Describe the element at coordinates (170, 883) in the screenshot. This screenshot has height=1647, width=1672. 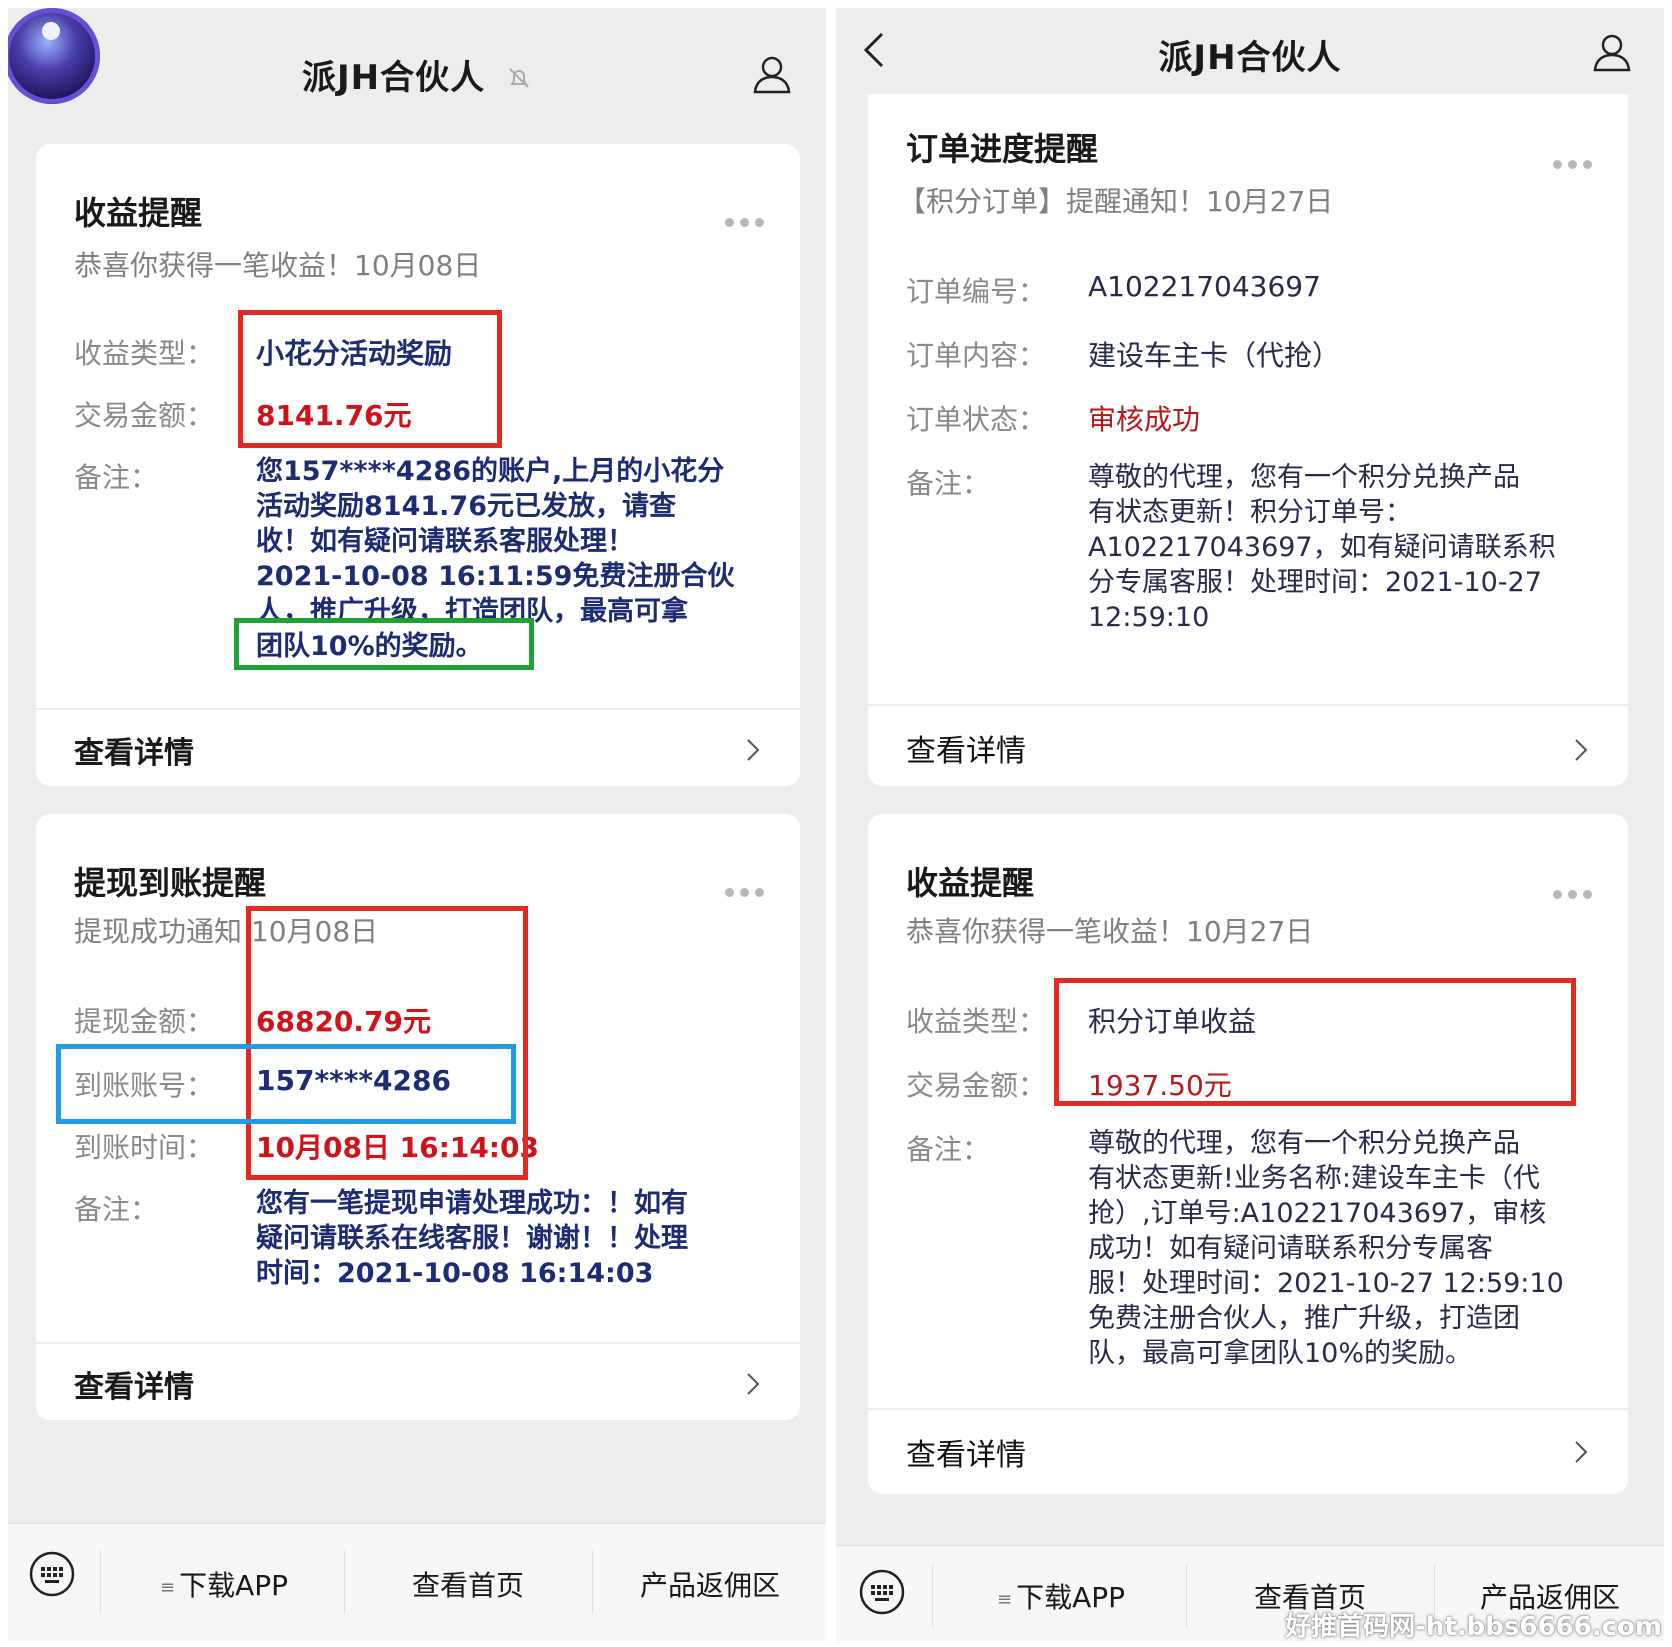
I see `card-title: 提现到账提醒` at that location.